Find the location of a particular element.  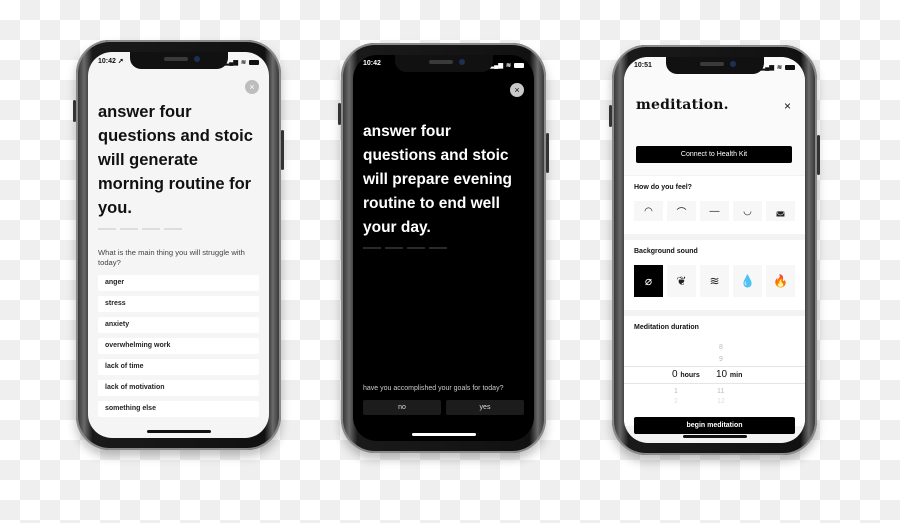

no-button: no is located at coordinates (402, 407).